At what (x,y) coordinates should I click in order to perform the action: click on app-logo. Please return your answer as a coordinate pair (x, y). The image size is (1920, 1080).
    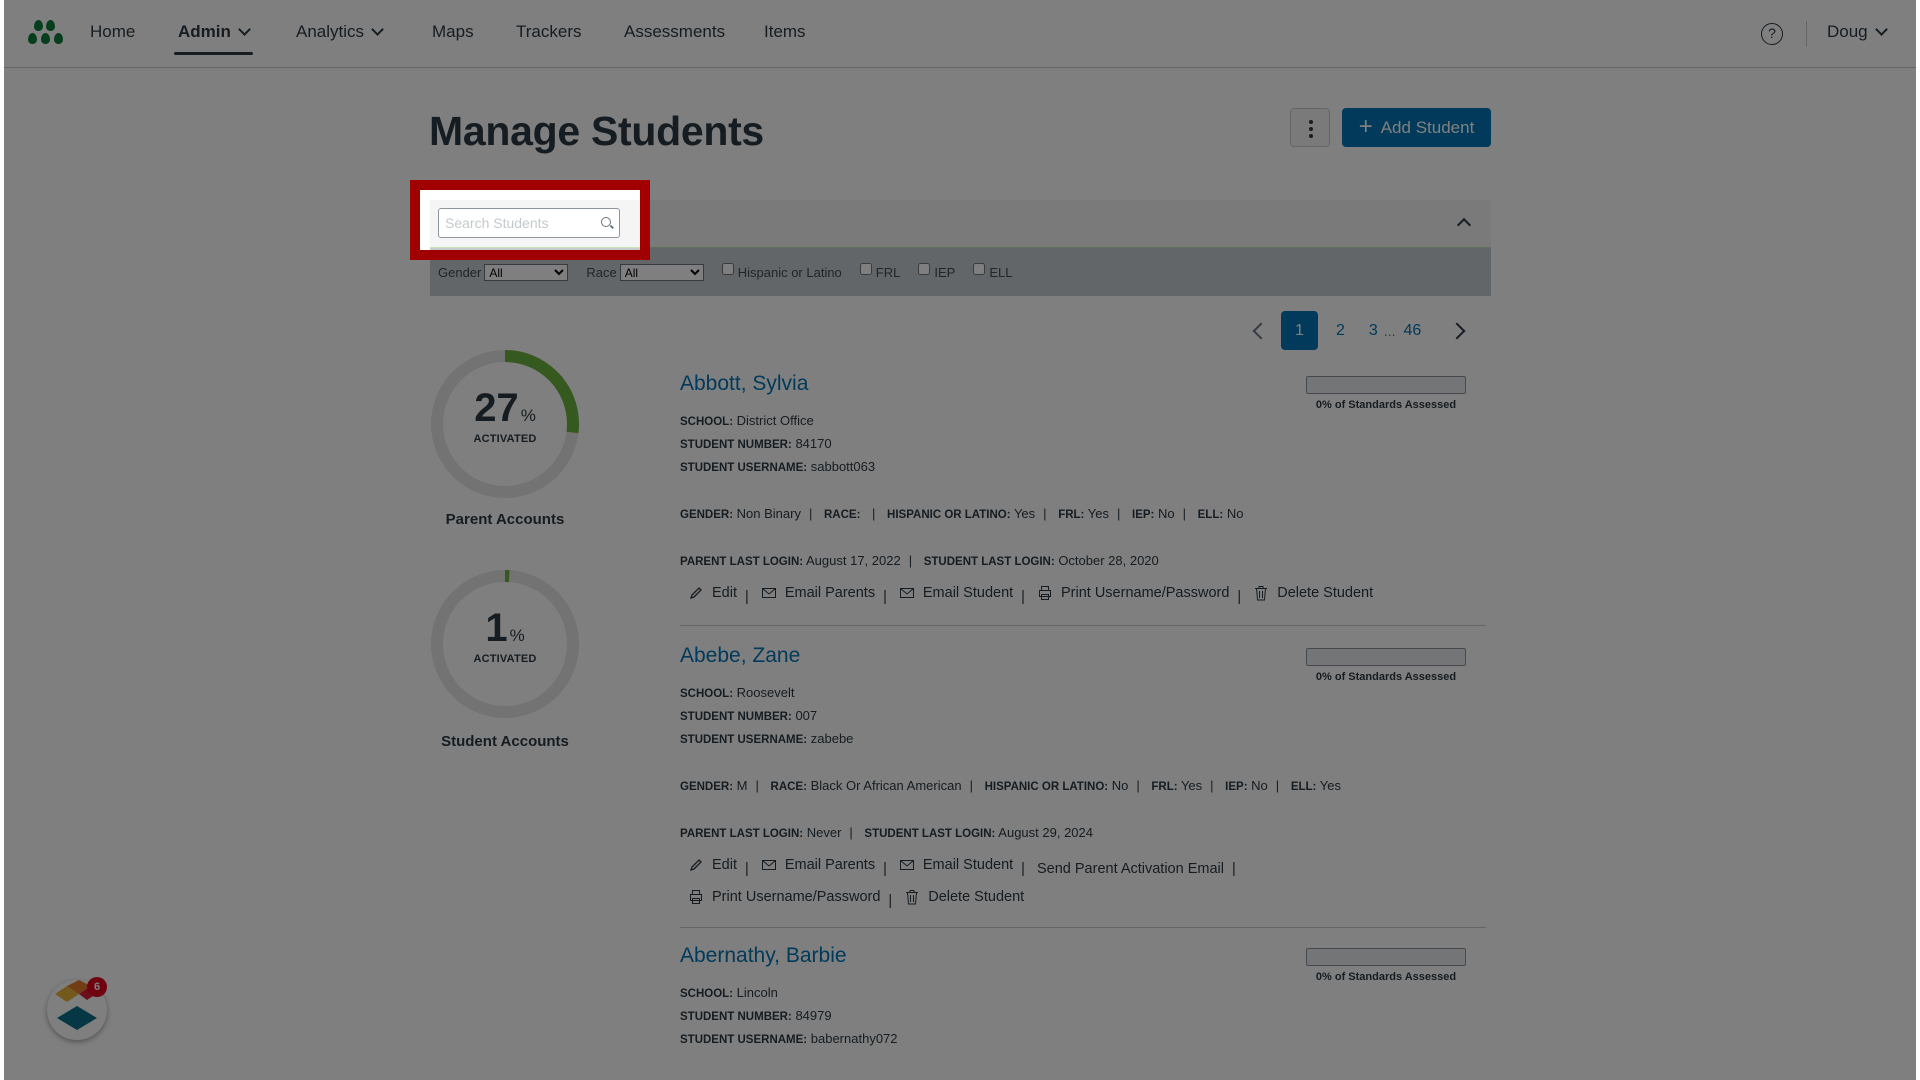
    Looking at the image, I should click on (48, 34).